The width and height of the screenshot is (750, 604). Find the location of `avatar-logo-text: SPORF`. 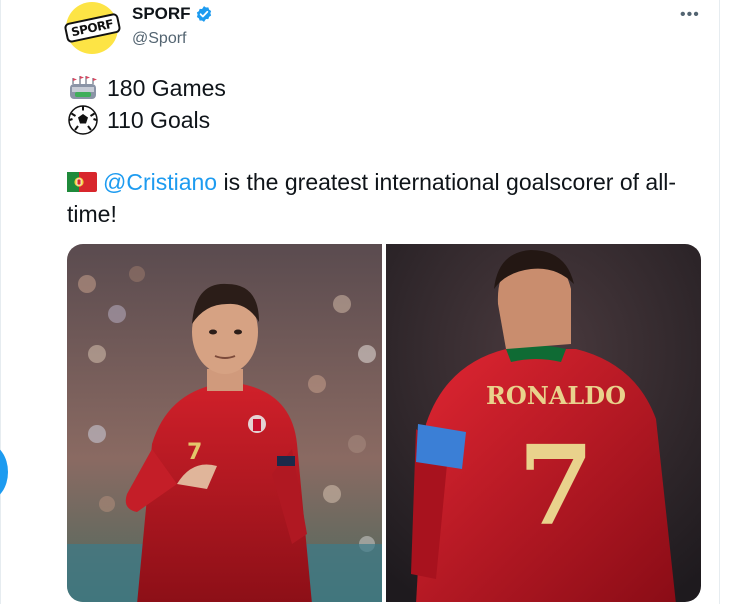

avatar-logo-text: SPORF is located at coordinates (92, 28).